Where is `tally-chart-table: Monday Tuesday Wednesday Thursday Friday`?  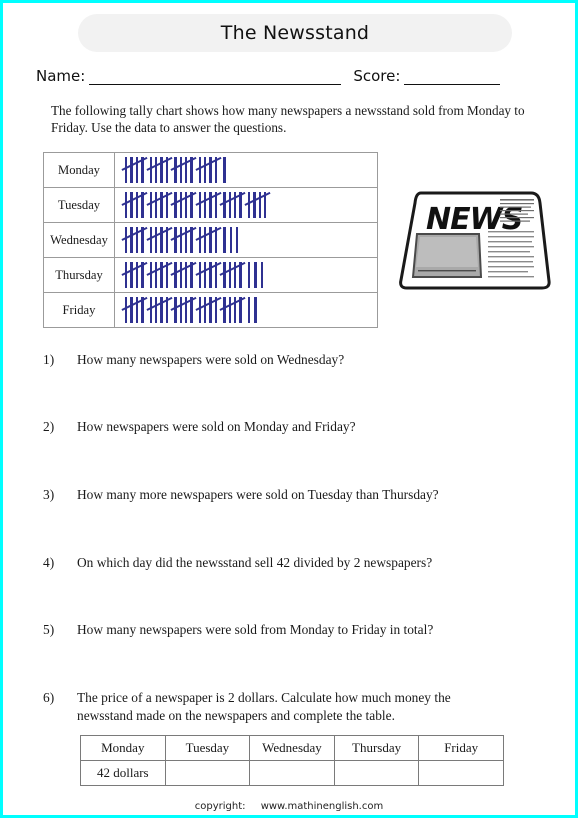 tally-chart-table: Monday Tuesday Wednesday Thursday Friday is located at coordinates (210, 240).